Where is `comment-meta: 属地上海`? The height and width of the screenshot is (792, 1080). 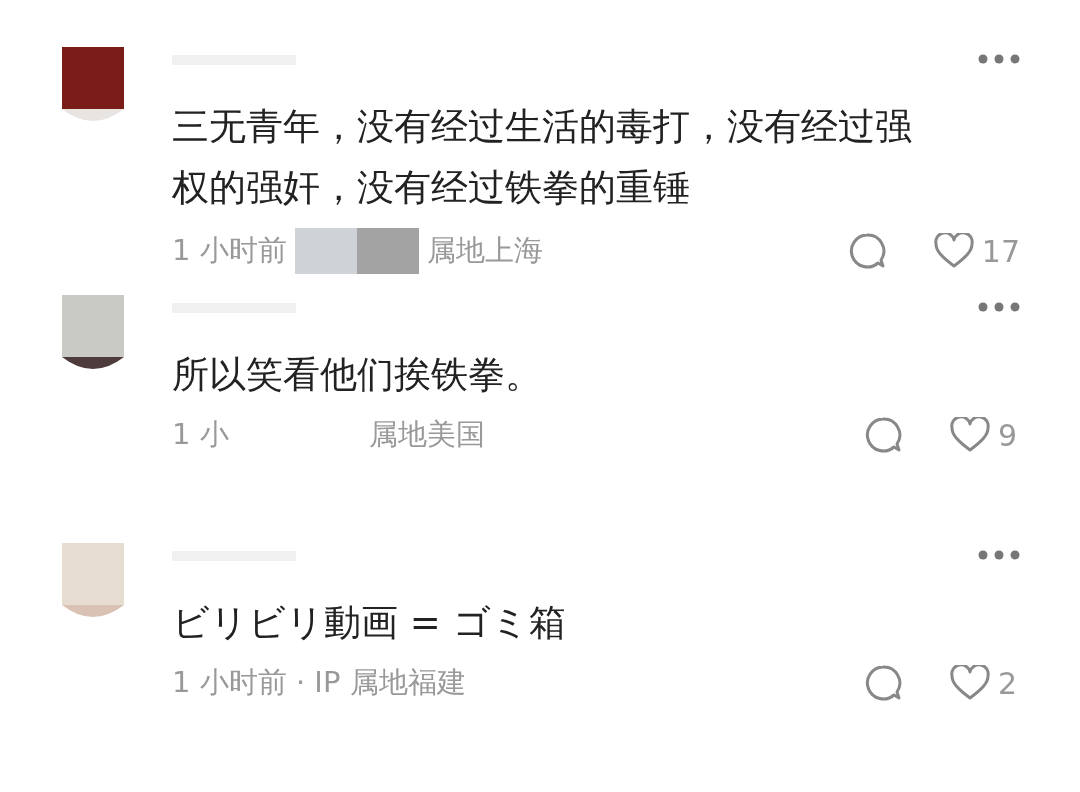 comment-meta: 属地上海 is located at coordinates (484, 250).